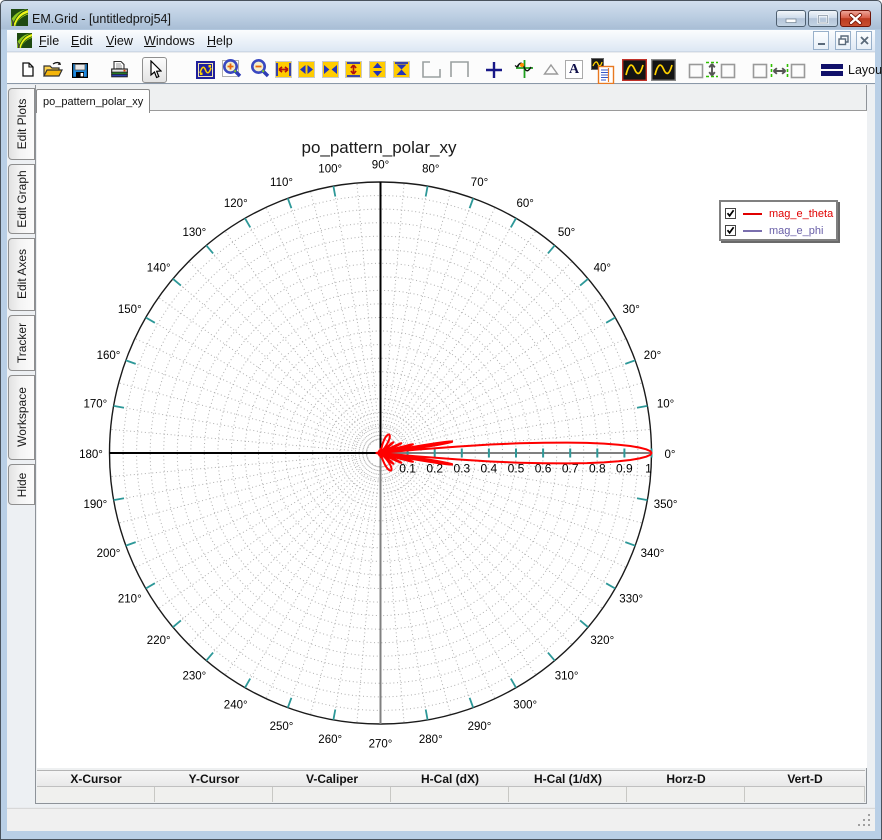 This screenshot has width=882, height=840. What do you see at coordinates (567, 677) in the screenshot?
I see `svg-text: 310°` at bounding box center [567, 677].